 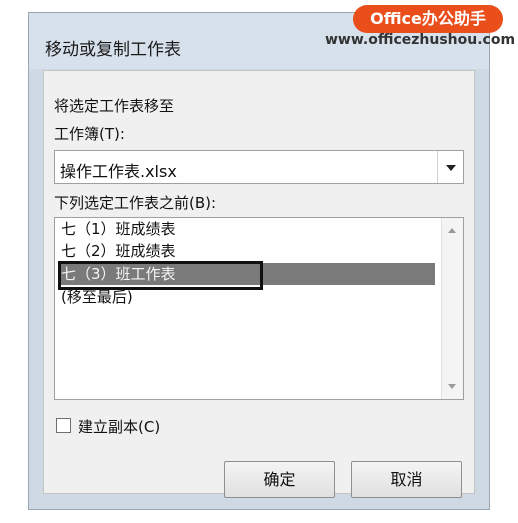 What do you see at coordinates (118, 171) in the screenshot?
I see `workbook-value: 操作工作表.xlsx` at bounding box center [118, 171].